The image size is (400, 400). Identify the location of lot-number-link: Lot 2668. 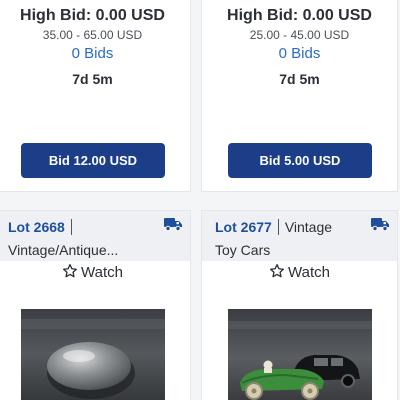
(36, 227).